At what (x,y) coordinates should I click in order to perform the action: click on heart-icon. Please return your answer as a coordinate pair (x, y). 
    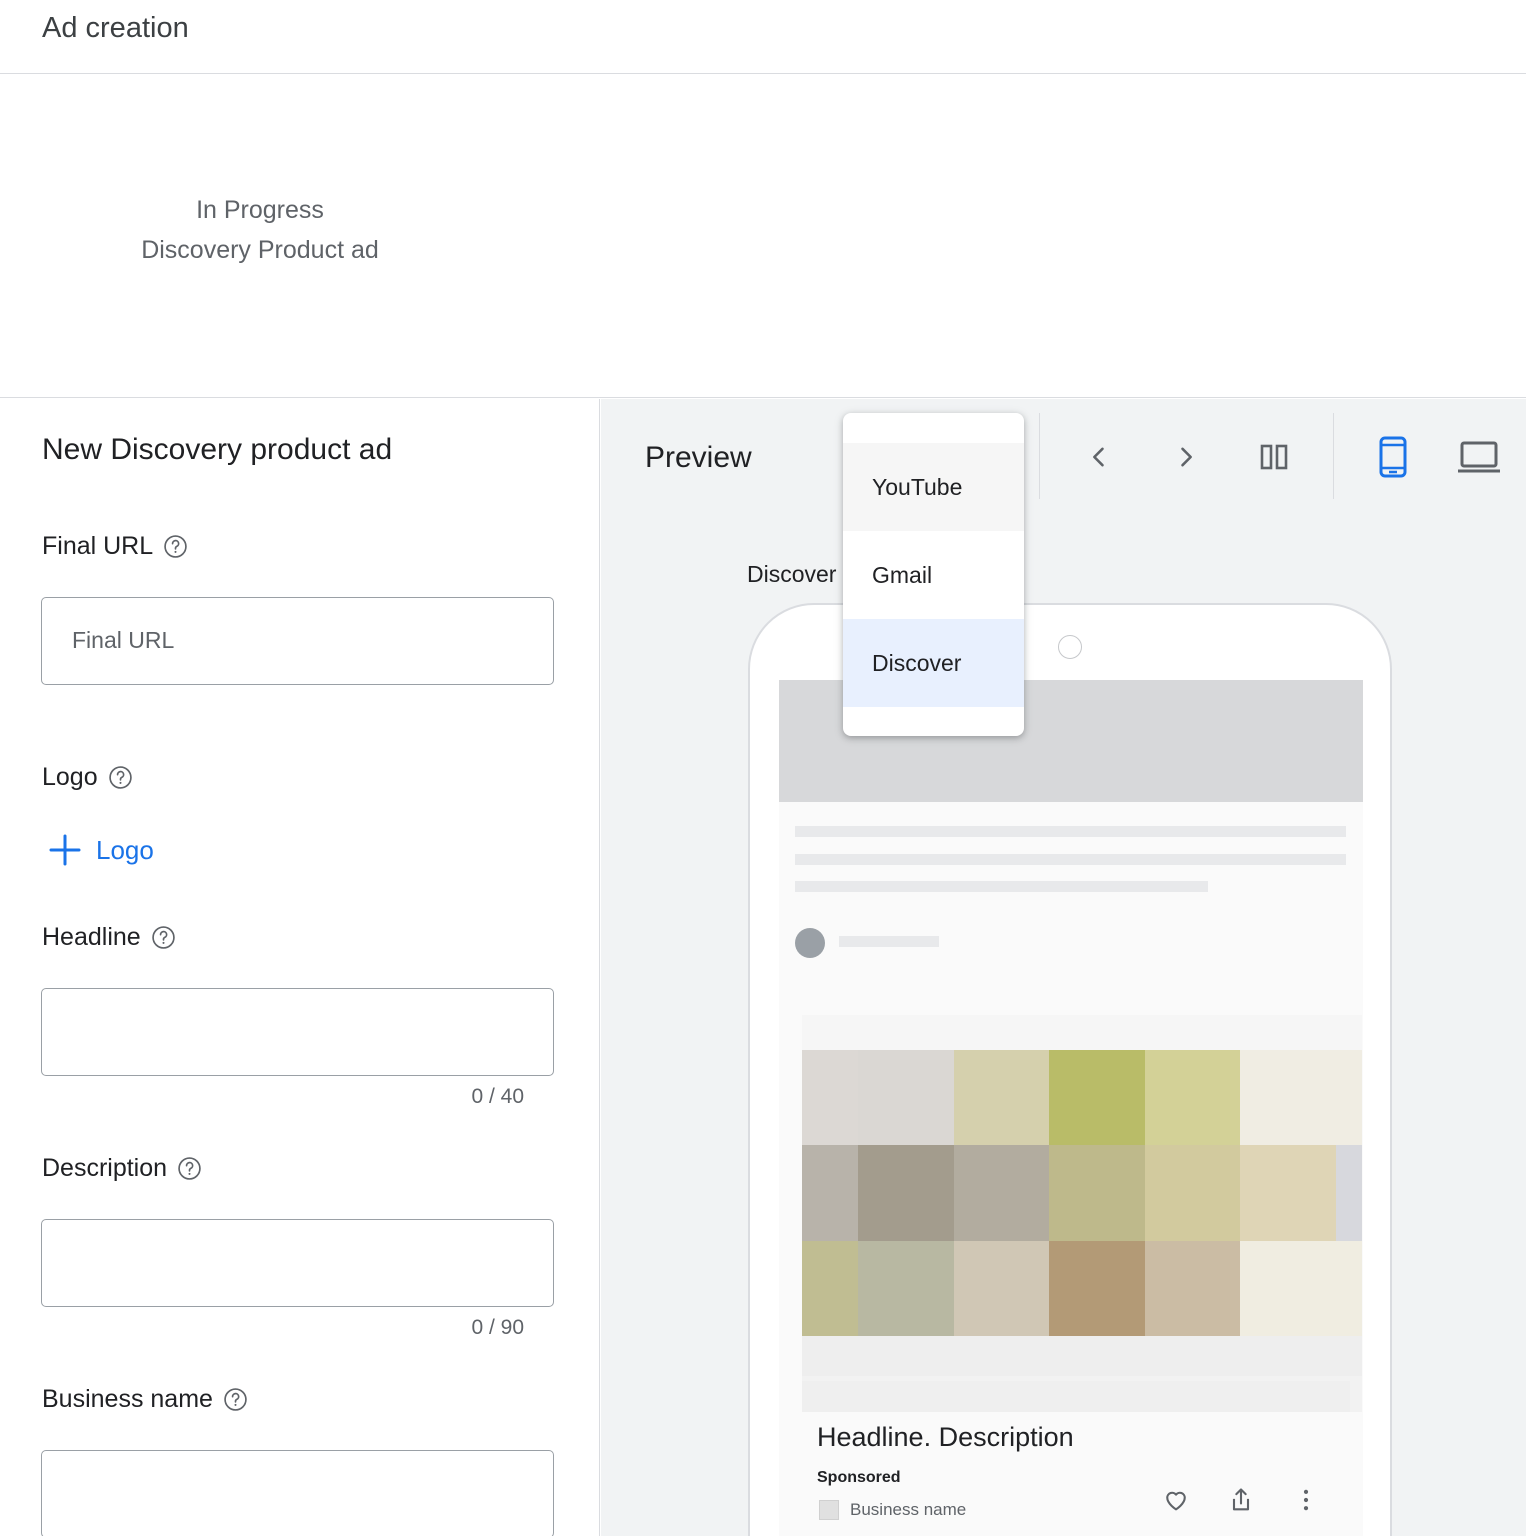
    Looking at the image, I should click on (1176, 1500).